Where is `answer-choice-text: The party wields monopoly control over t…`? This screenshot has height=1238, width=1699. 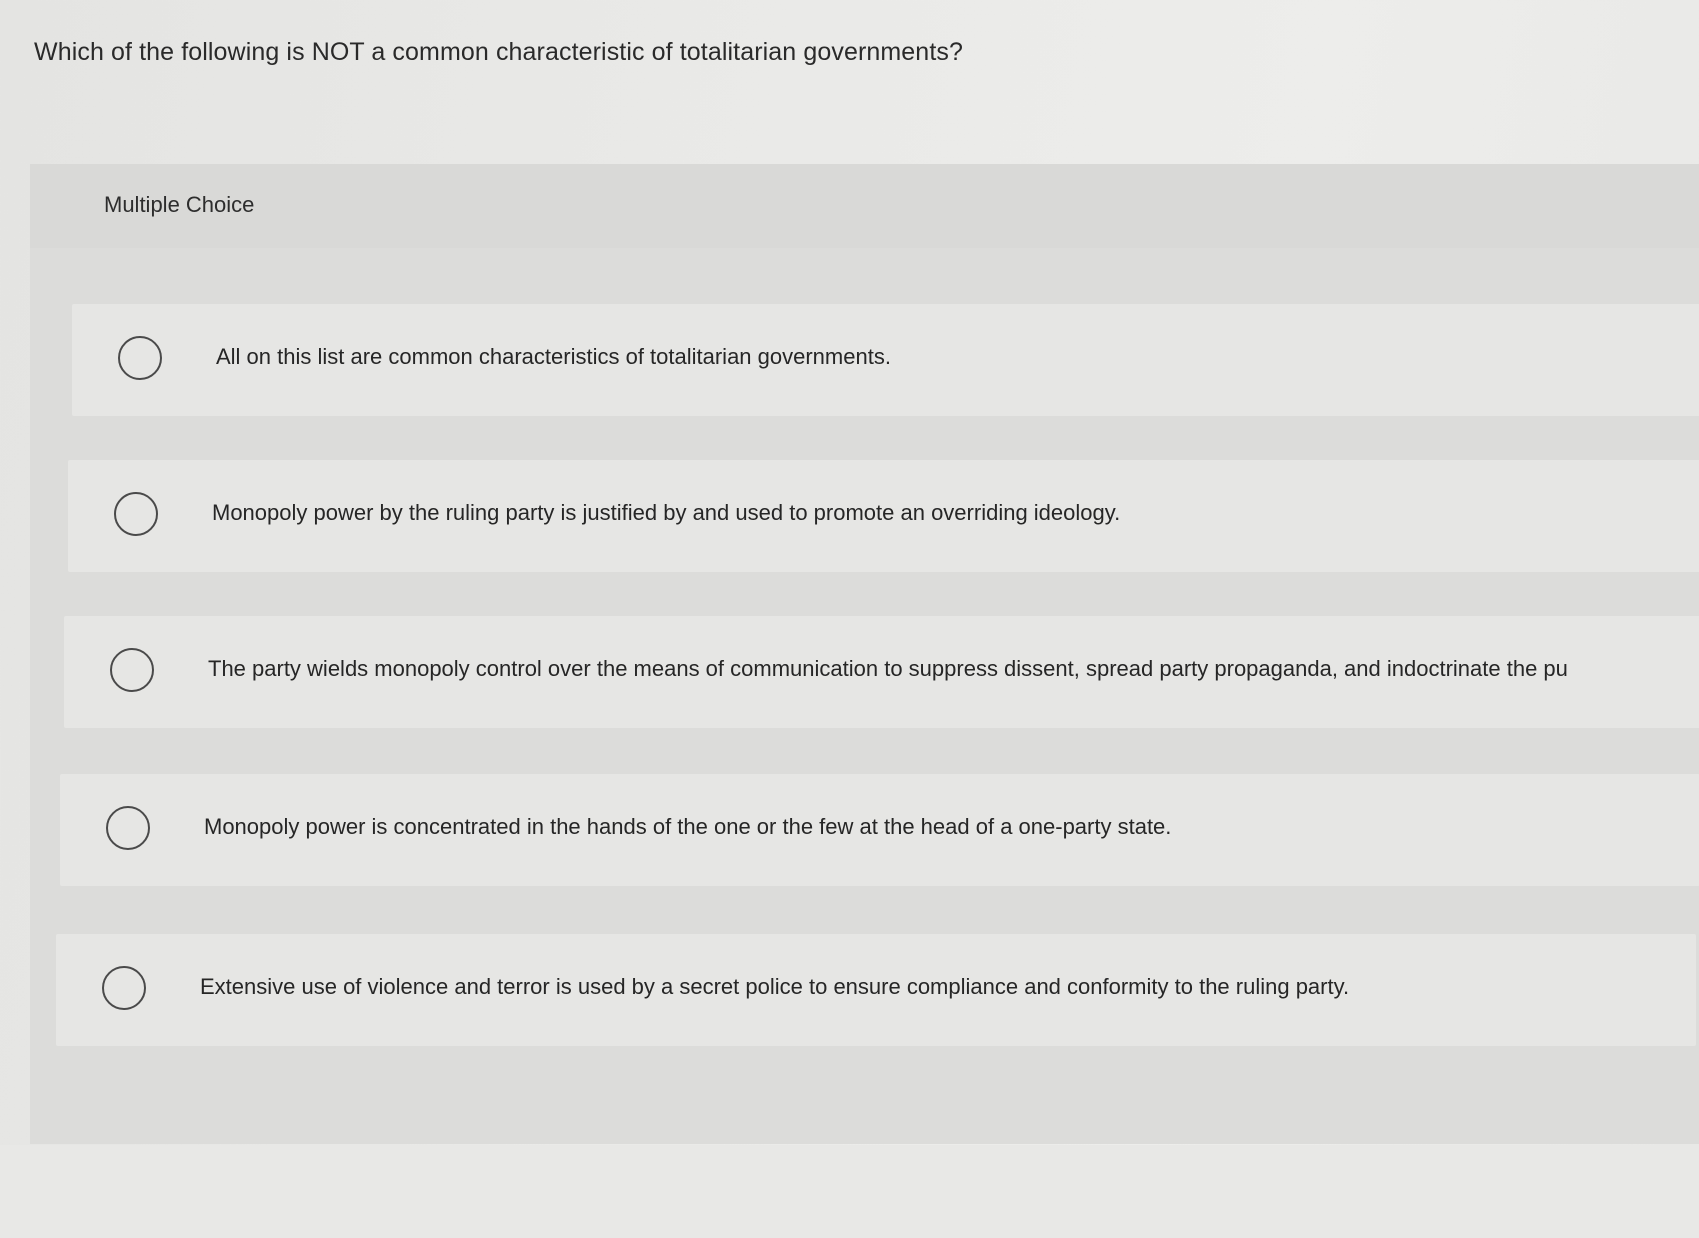 answer-choice-text: The party wields monopoly control over t… is located at coordinates (888, 668).